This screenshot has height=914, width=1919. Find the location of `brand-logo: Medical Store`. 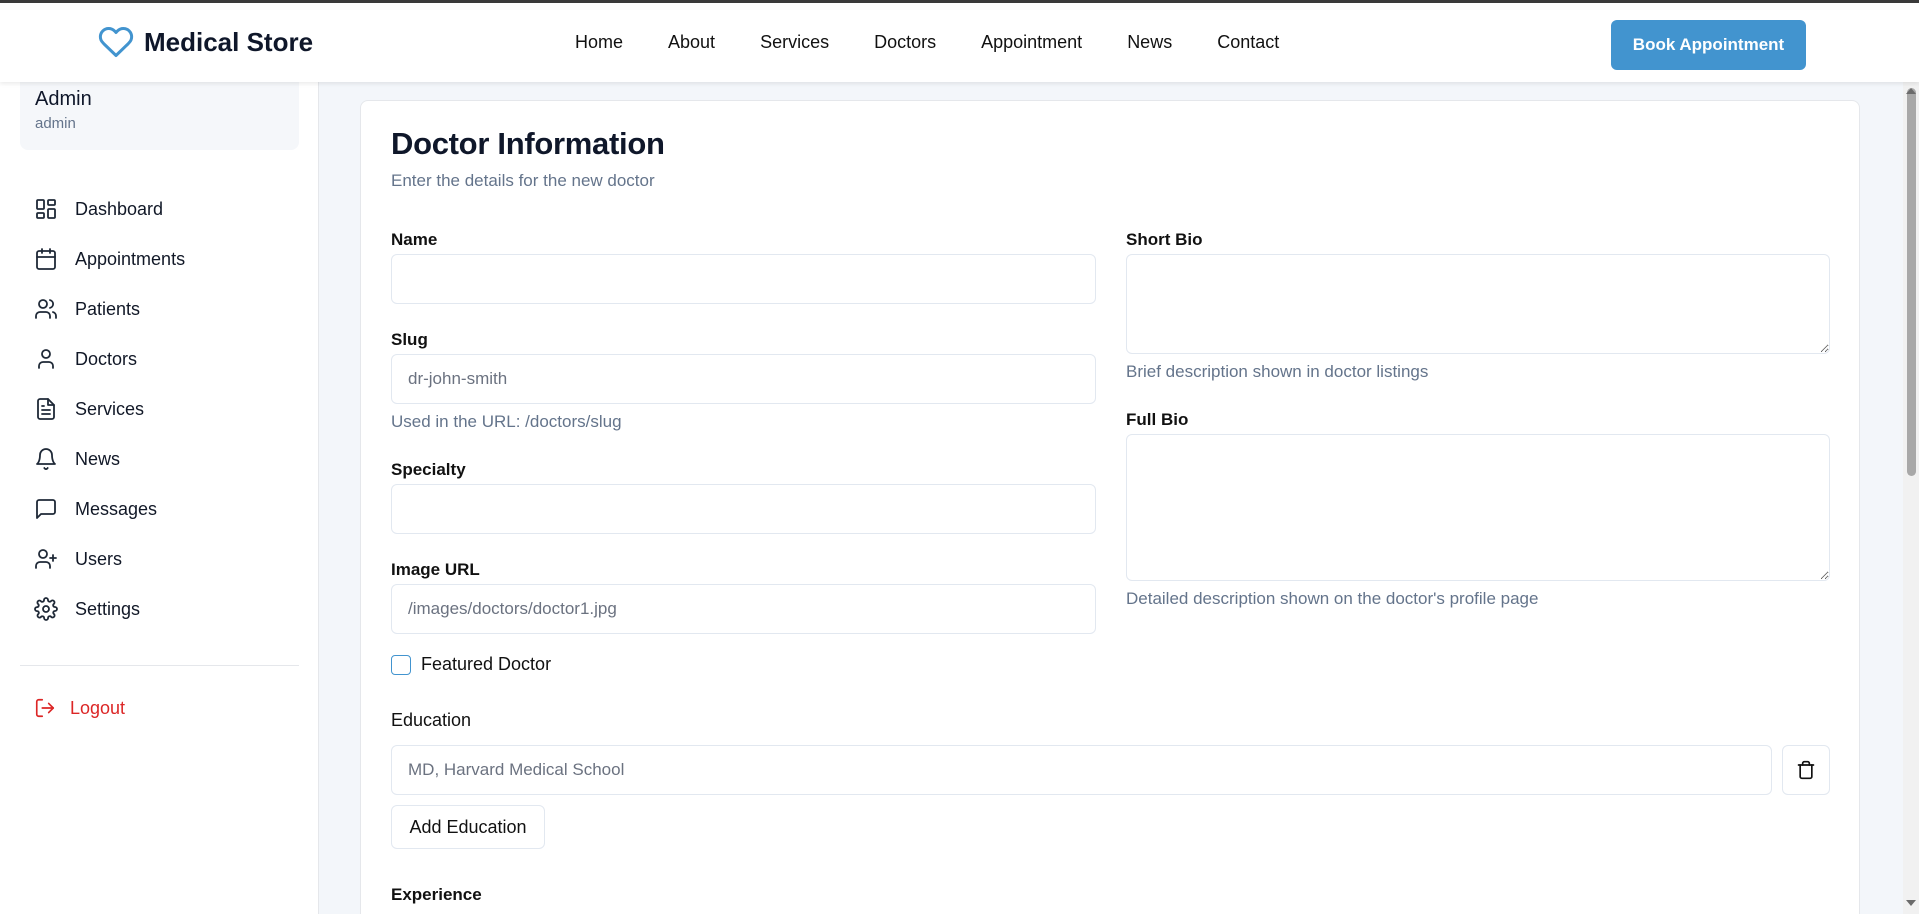

brand-logo: Medical Store is located at coordinates (204, 42).